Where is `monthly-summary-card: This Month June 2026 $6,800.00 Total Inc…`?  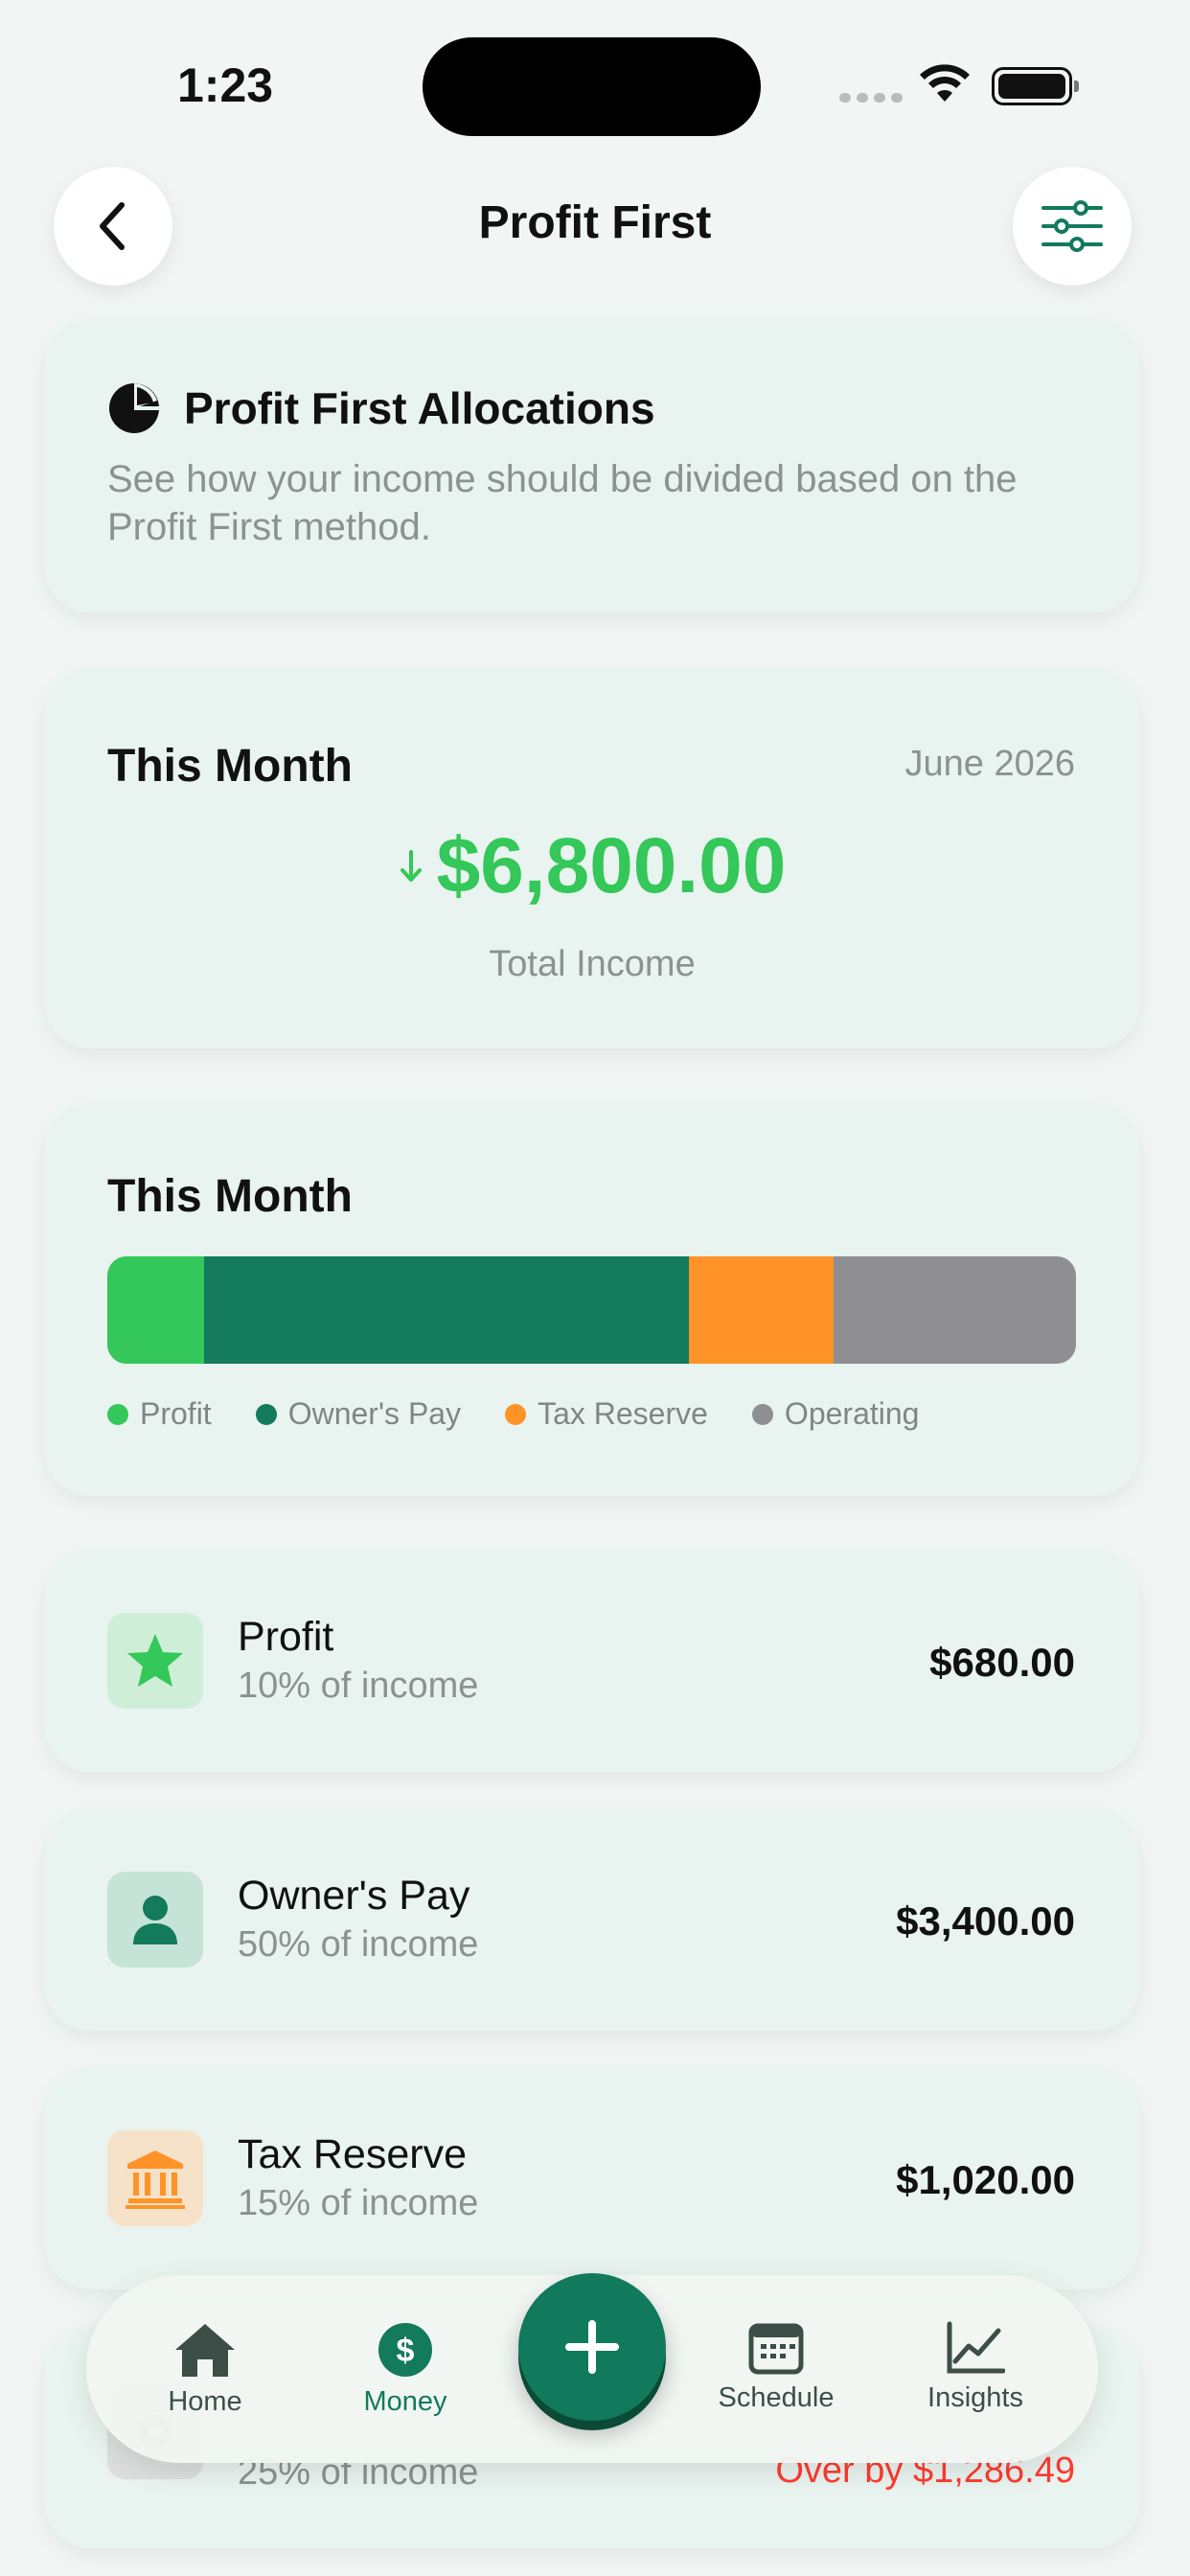
monthly-summary-card: This Month June 2026 $6,800.00 Total Inc… is located at coordinates (592, 858).